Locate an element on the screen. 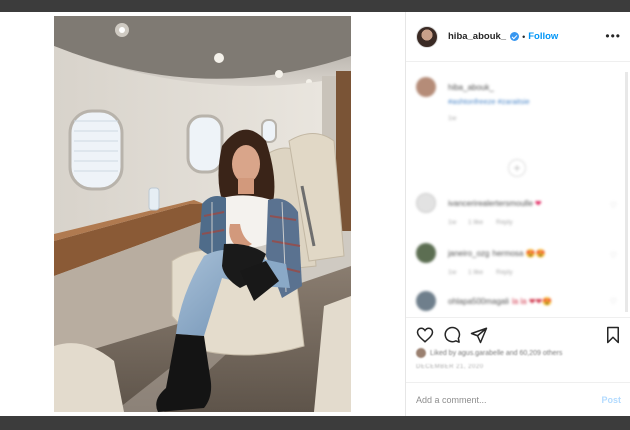 The height and width of the screenshot is (430, 630). post-header: hiba_abouk_ • Follow ••• is located at coordinates (518, 37).